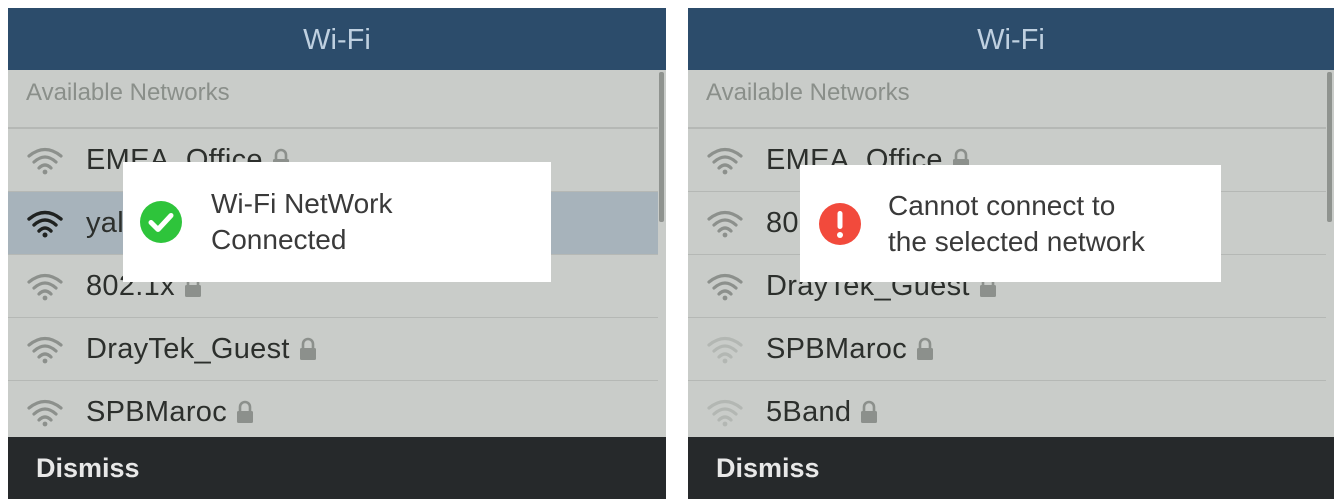 The width and height of the screenshot is (1334, 499). I want to click on network-row-5band: 5Band, so click(1007, 412).